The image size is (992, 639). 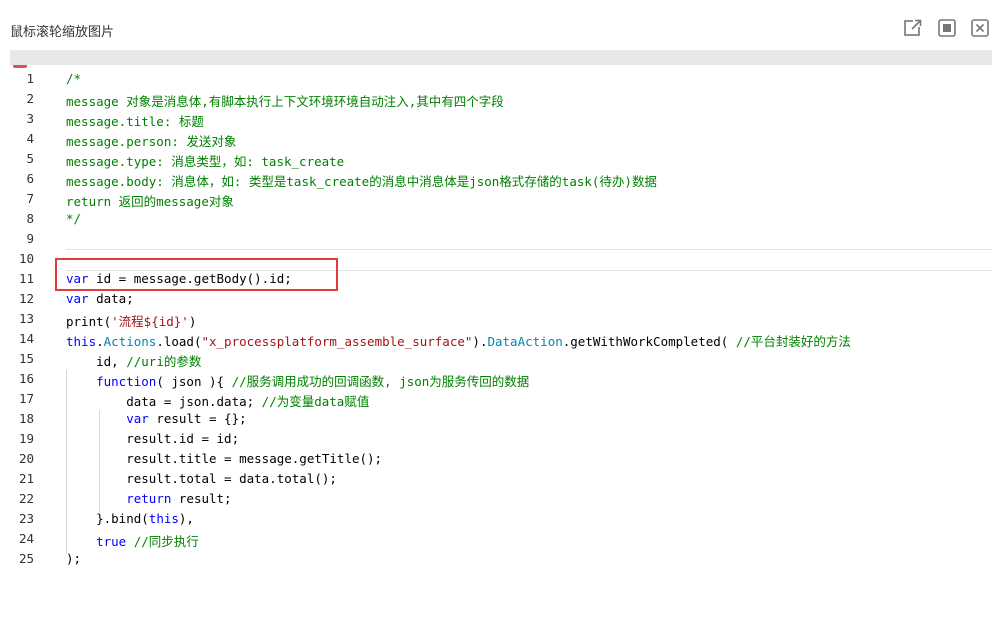 What do you see at coordinates (947, 28) in the screenshot?
I see `maximize-icon` at bounding box center [947, 28].